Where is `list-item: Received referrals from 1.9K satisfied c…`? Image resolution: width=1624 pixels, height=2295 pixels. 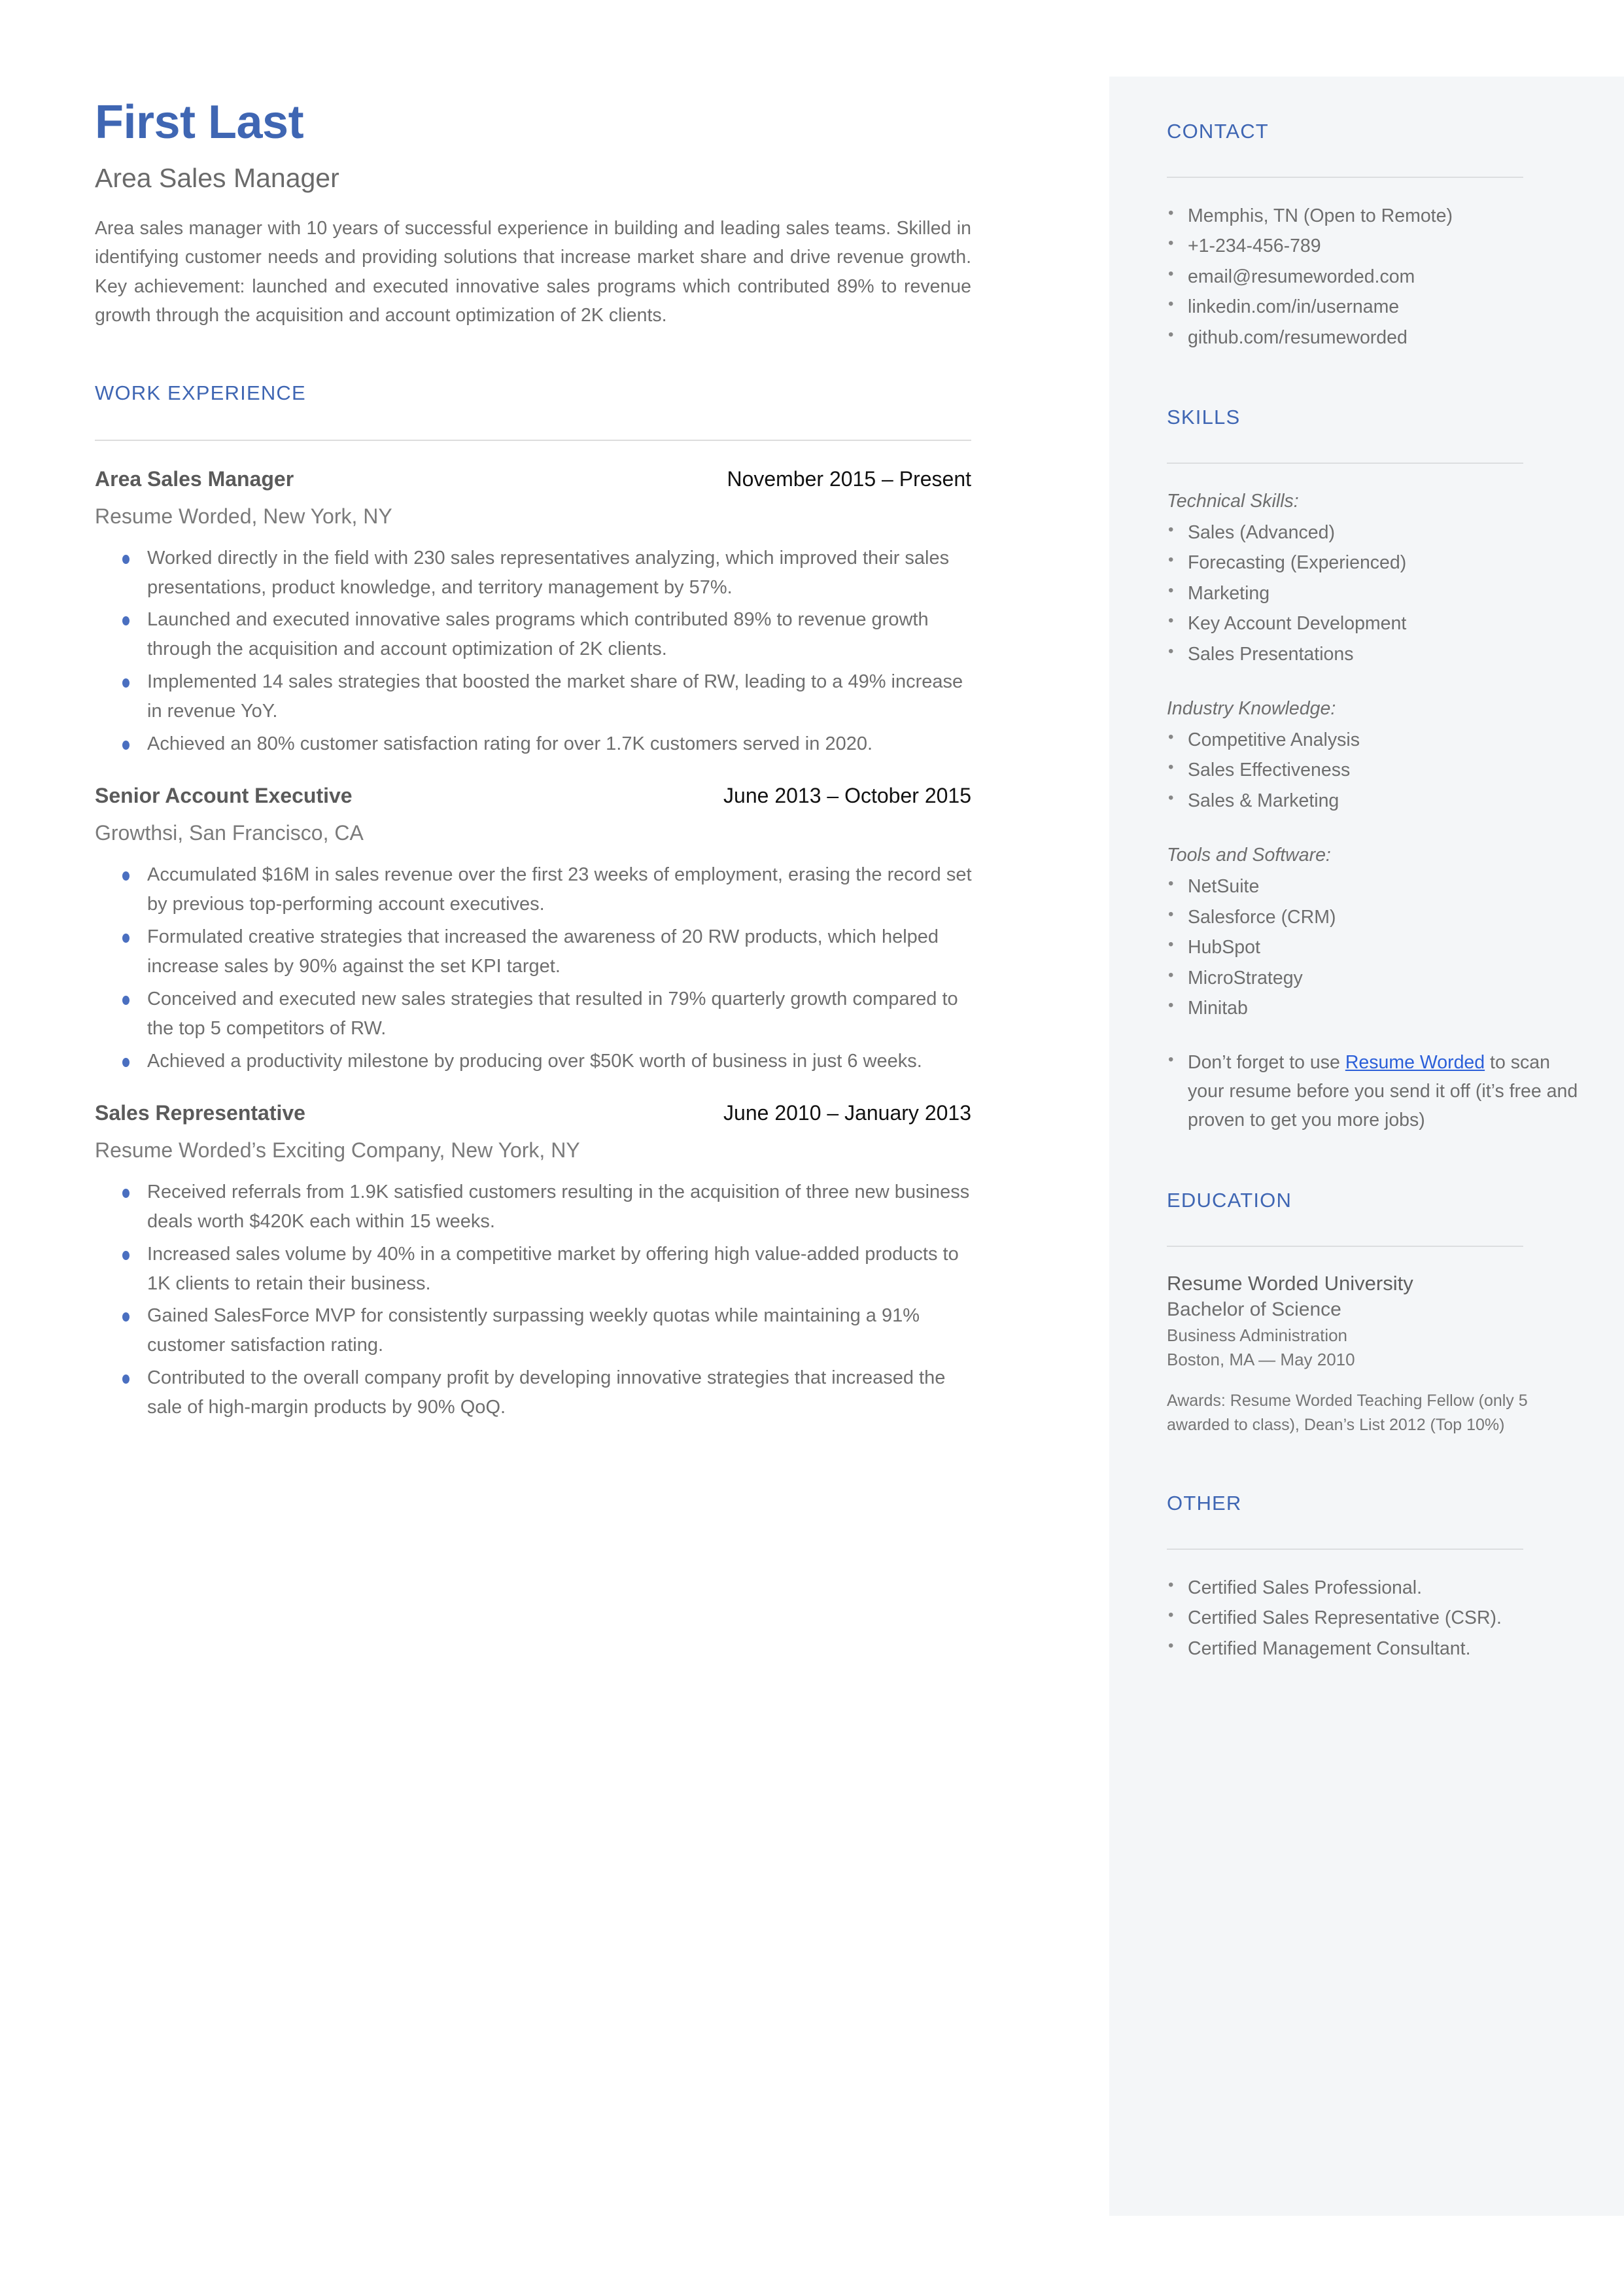
list-item: Received referrals from 1.9K satisfied c… is located at coordinates (535, 1207).